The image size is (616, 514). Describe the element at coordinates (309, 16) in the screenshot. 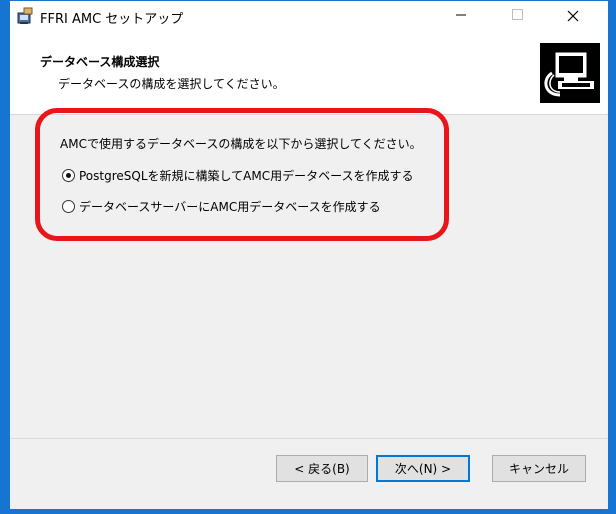

I see `title-bar: FFRI AMC セットアップ` at that location.